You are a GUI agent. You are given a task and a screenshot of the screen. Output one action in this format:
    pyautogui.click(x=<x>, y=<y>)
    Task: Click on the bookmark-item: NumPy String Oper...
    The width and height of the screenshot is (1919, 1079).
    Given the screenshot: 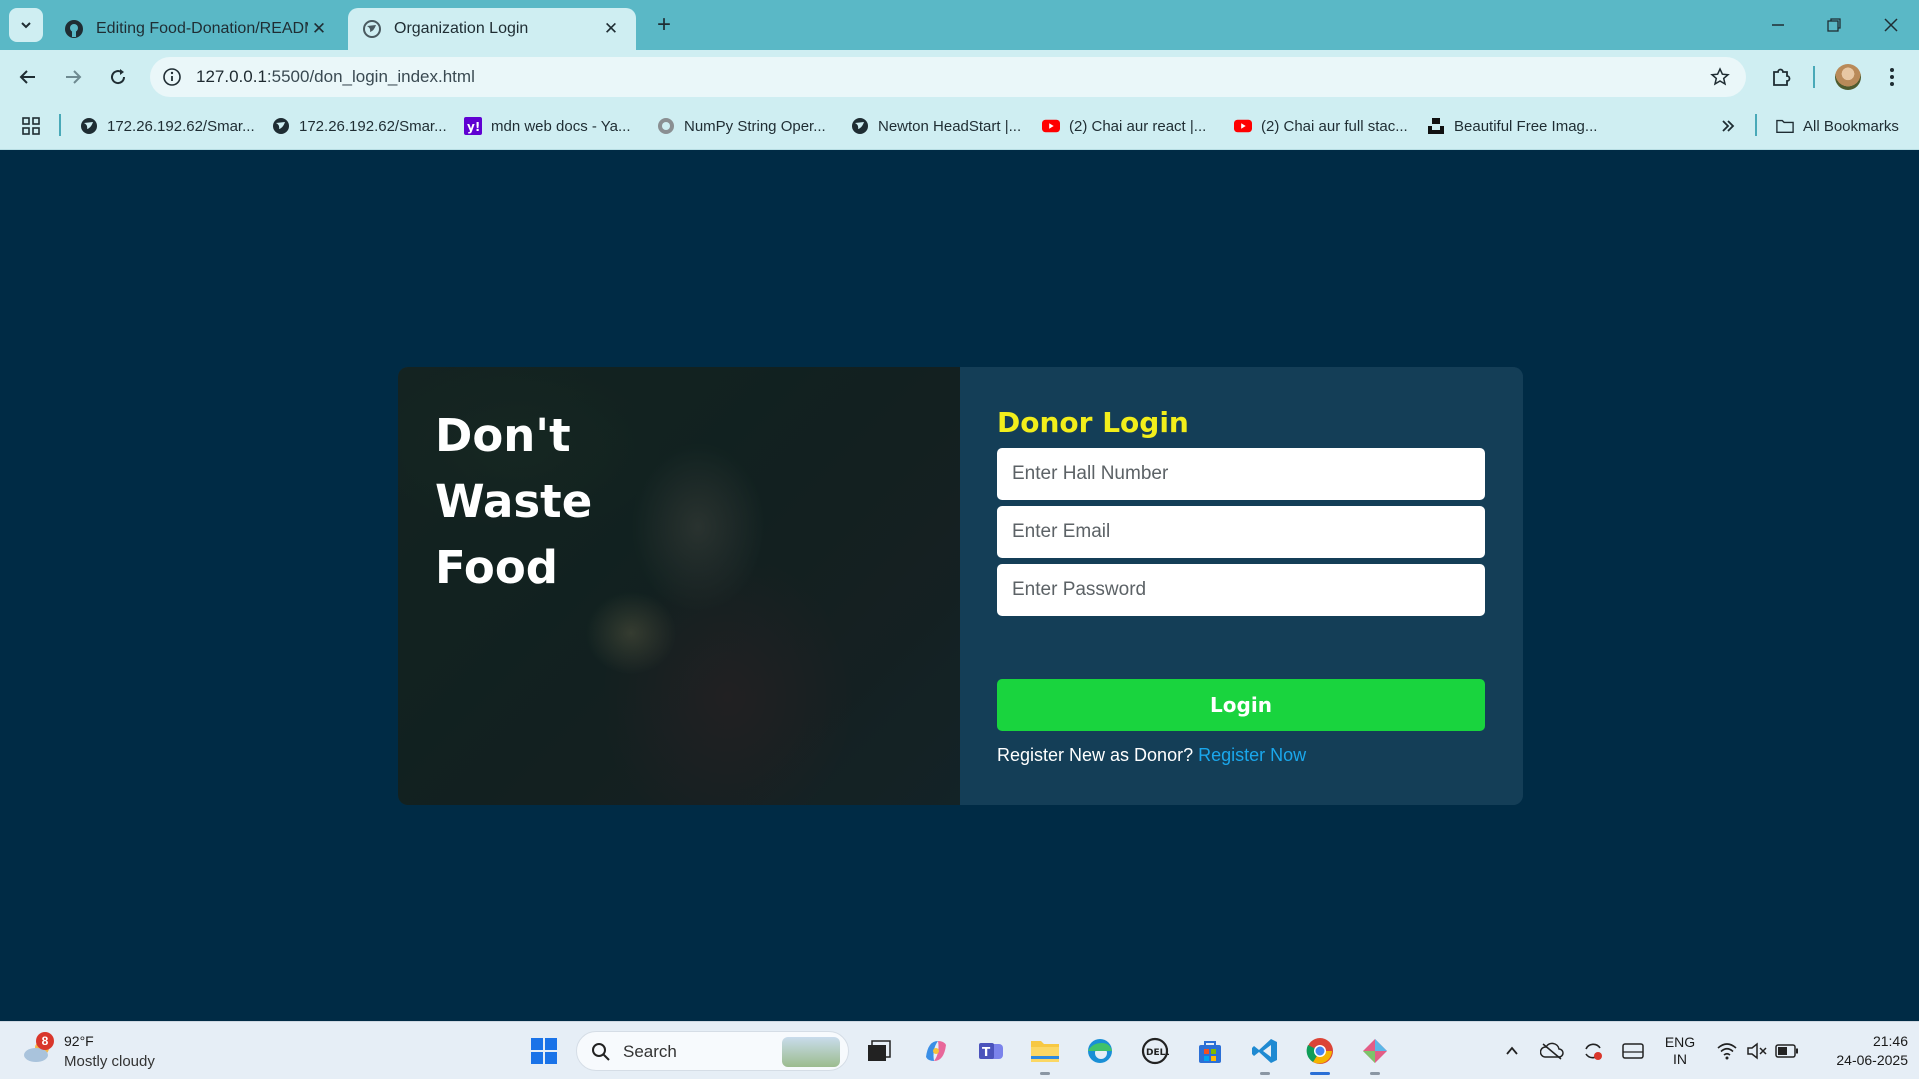 What is the action you would take?
    pyautogui.click(x=741, y=126)
    